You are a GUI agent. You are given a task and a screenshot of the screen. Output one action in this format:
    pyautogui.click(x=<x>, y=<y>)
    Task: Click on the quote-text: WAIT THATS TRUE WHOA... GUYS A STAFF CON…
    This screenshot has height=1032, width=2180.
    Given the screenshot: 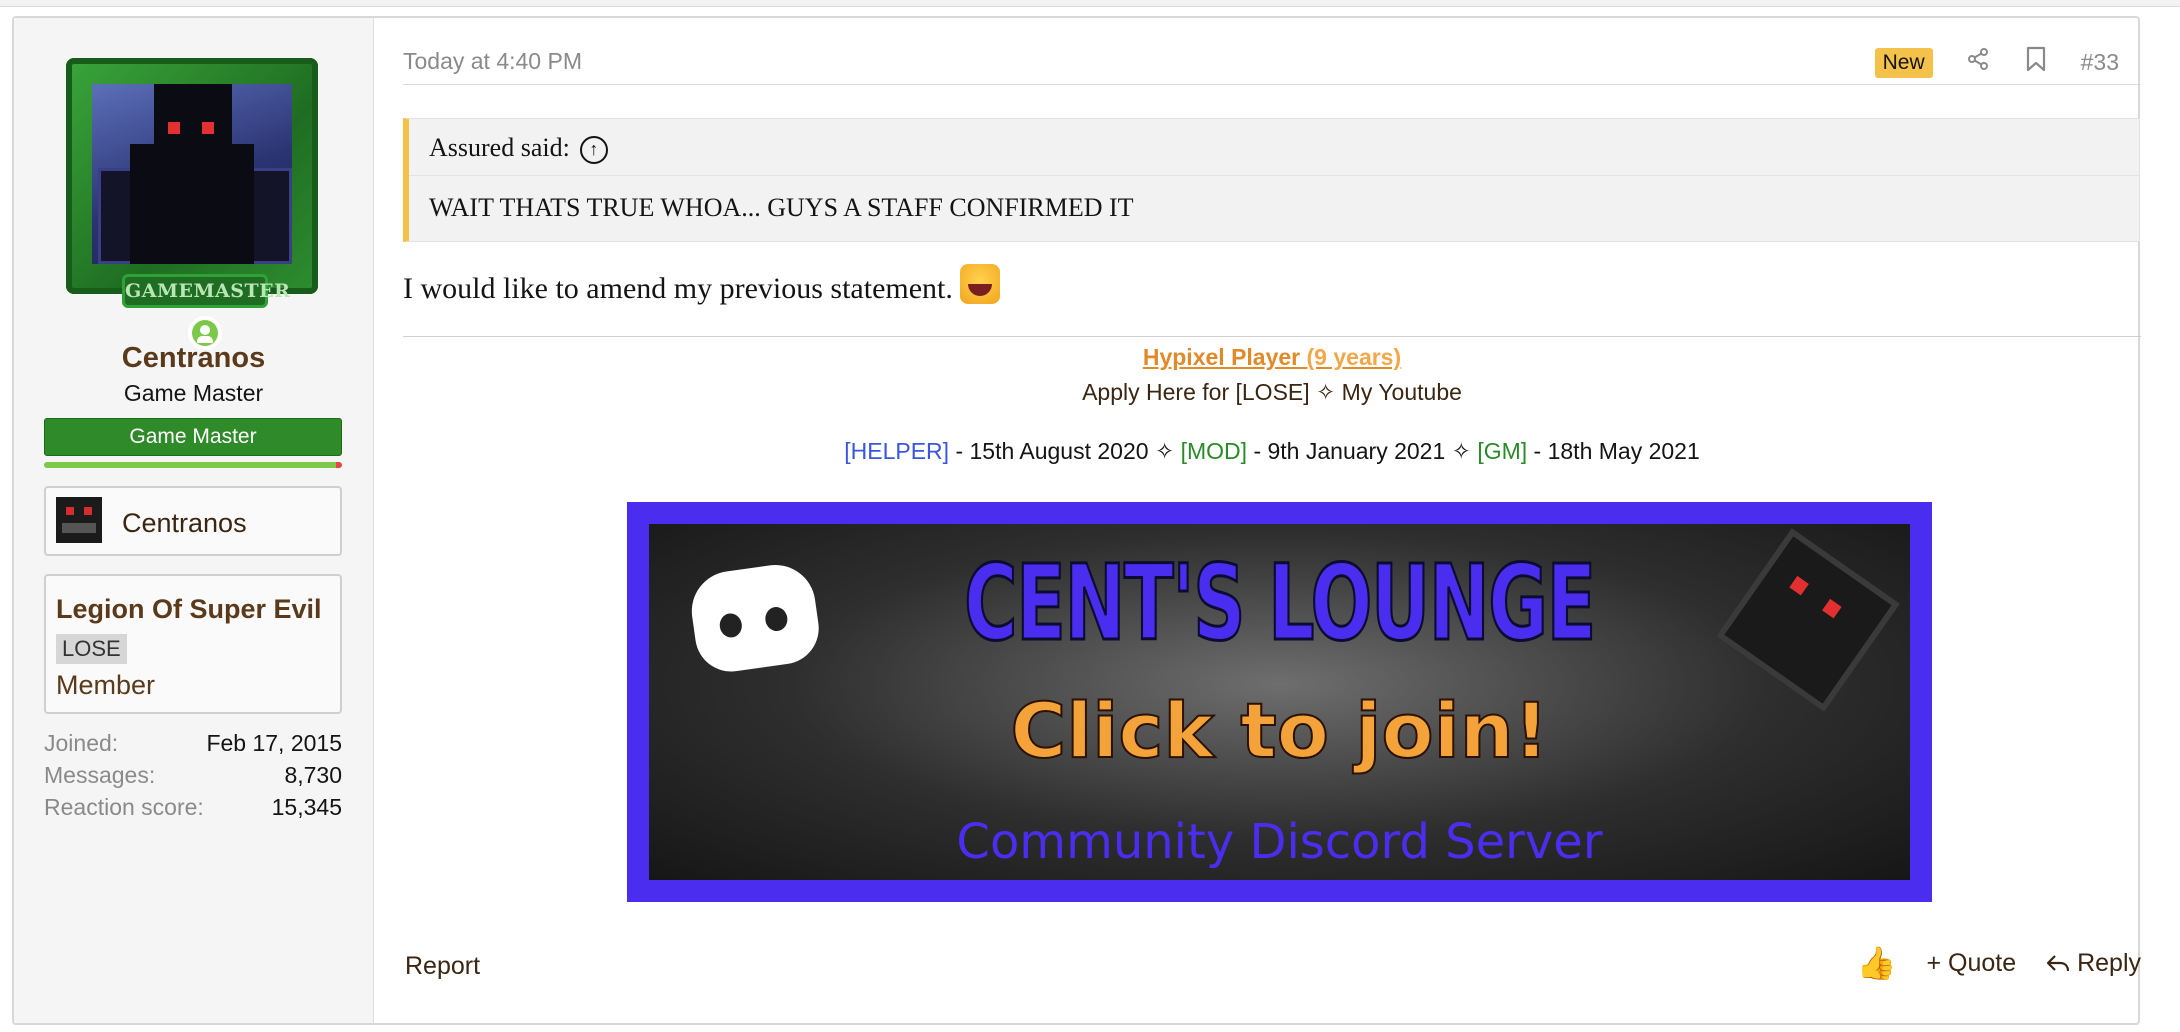 What is the action you would take?
    pyautogui.click(x=781, y=207)
    